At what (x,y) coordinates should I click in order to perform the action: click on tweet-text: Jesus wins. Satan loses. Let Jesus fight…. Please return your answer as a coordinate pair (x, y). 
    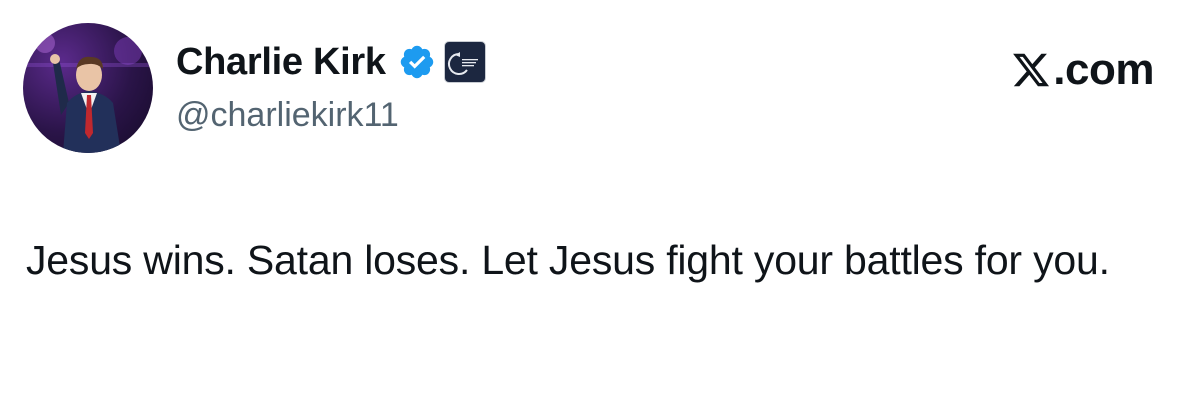
    Looking at the image, I should click on (568, 260).